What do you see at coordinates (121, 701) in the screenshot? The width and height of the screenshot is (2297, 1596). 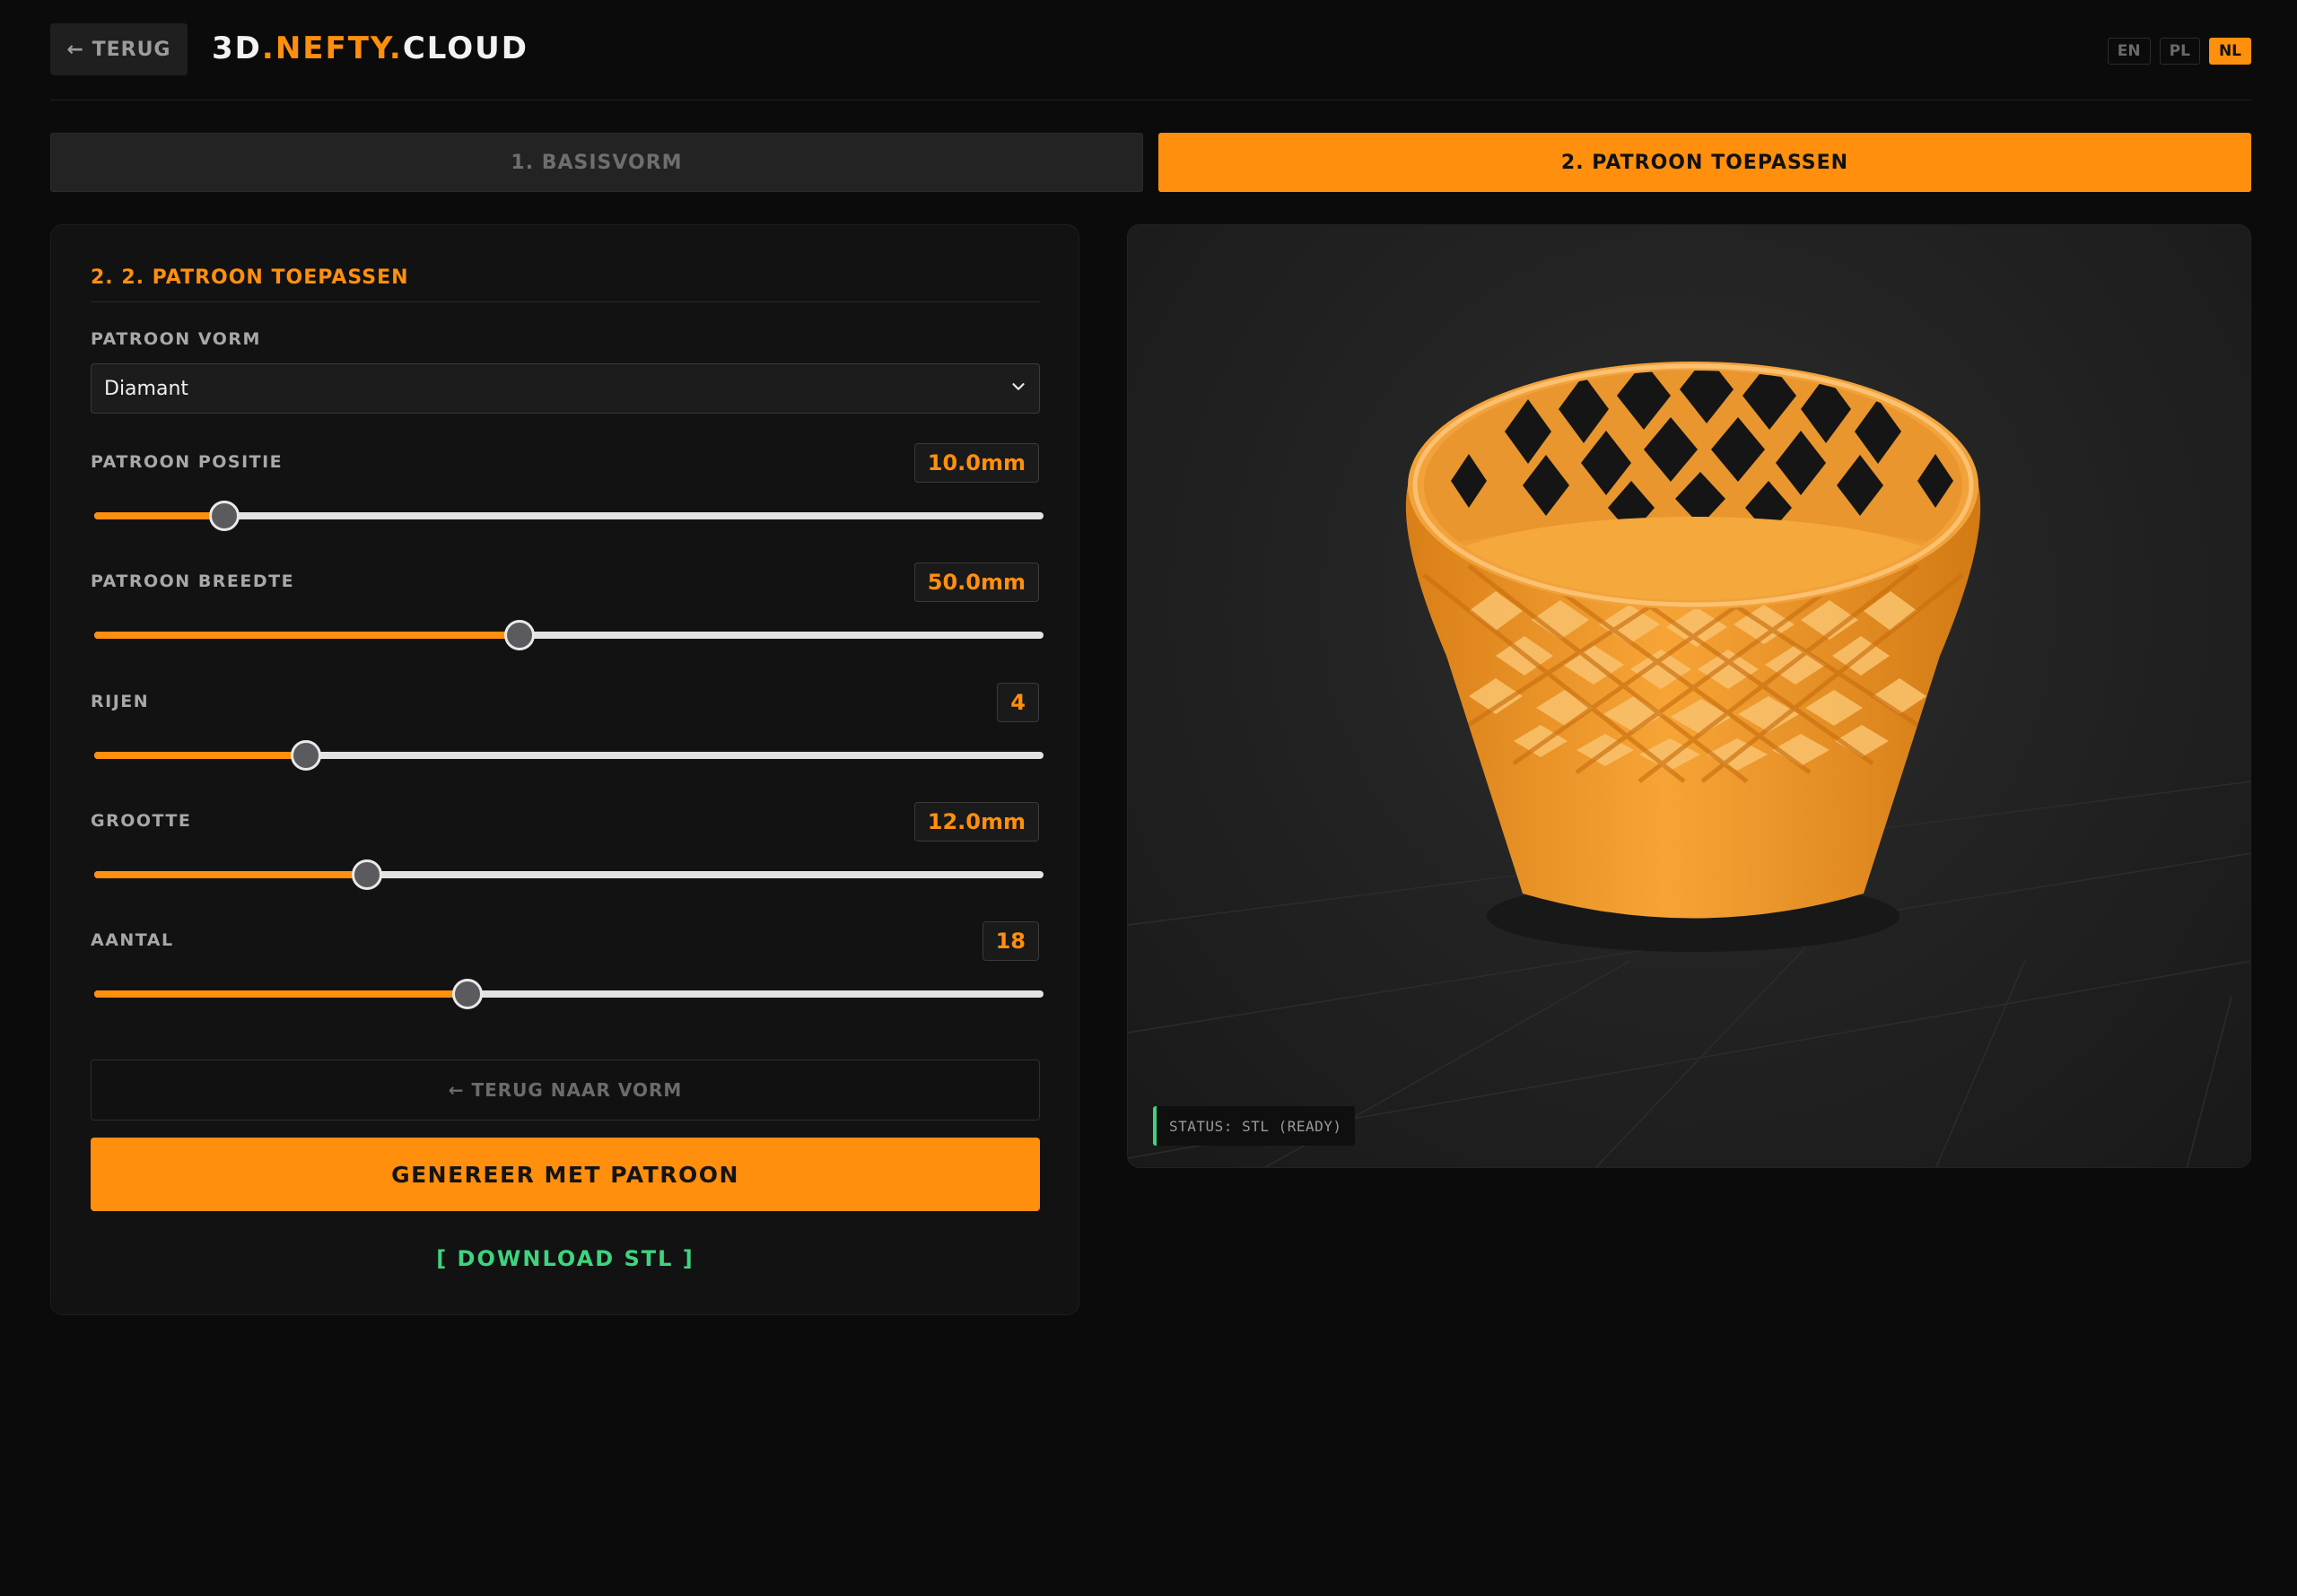 I see `slider-label-rijen: RIJEN` at bounding box center [121, 701].